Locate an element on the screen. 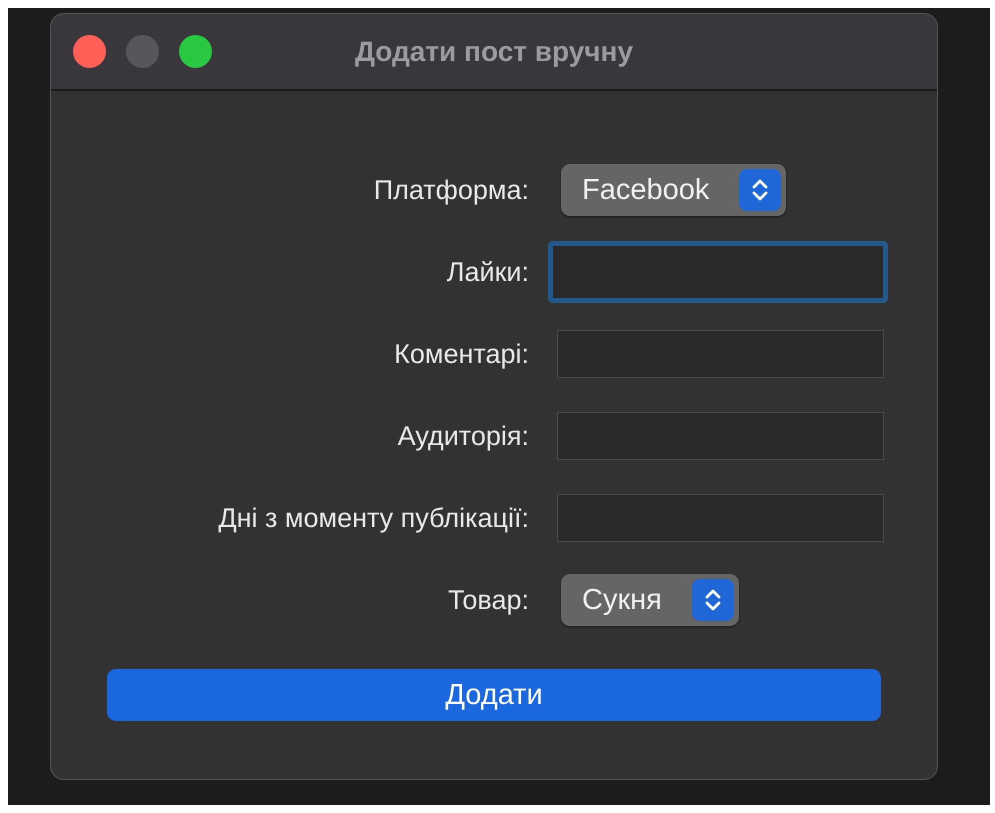 Image resolution: width=995 pixels, height=813 pixels. minimize-icon is located at coordinates (142, 51).